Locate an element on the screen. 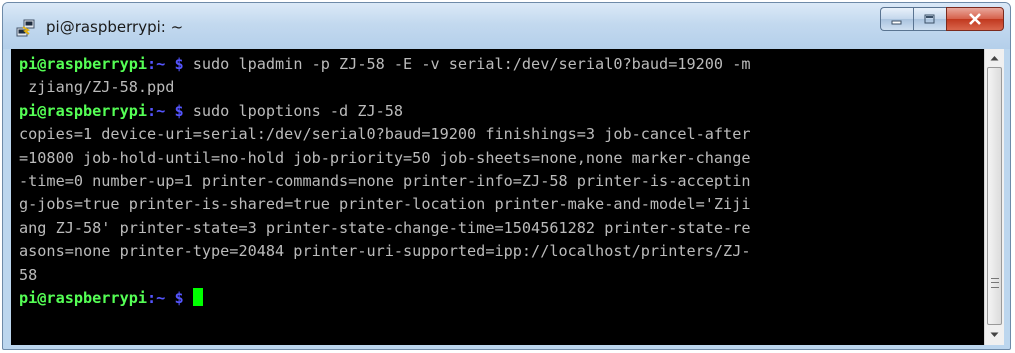 The width and height of the screenshot is (1015, 353). minimize-button is located at coordinates (896, 19).